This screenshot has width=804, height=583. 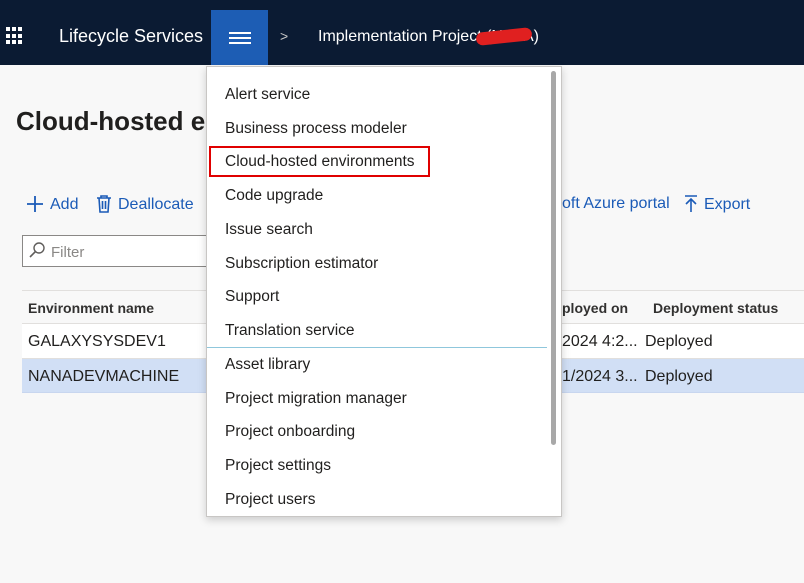 I want to click on search-icon, so click(x=37, y=250).